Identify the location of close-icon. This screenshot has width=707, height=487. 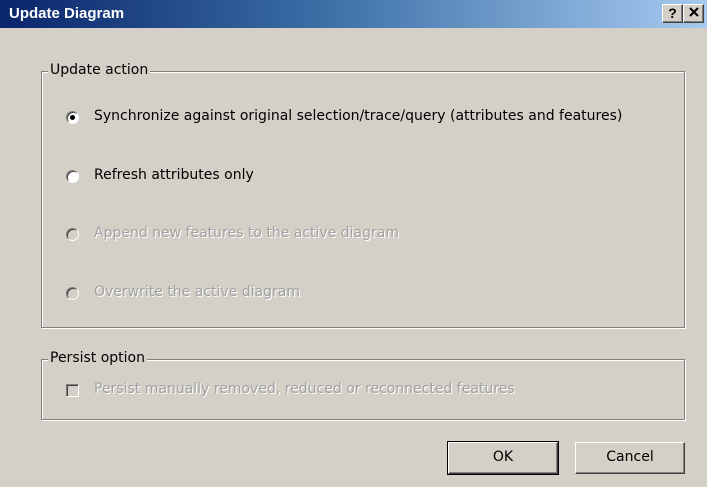
(693, 12).